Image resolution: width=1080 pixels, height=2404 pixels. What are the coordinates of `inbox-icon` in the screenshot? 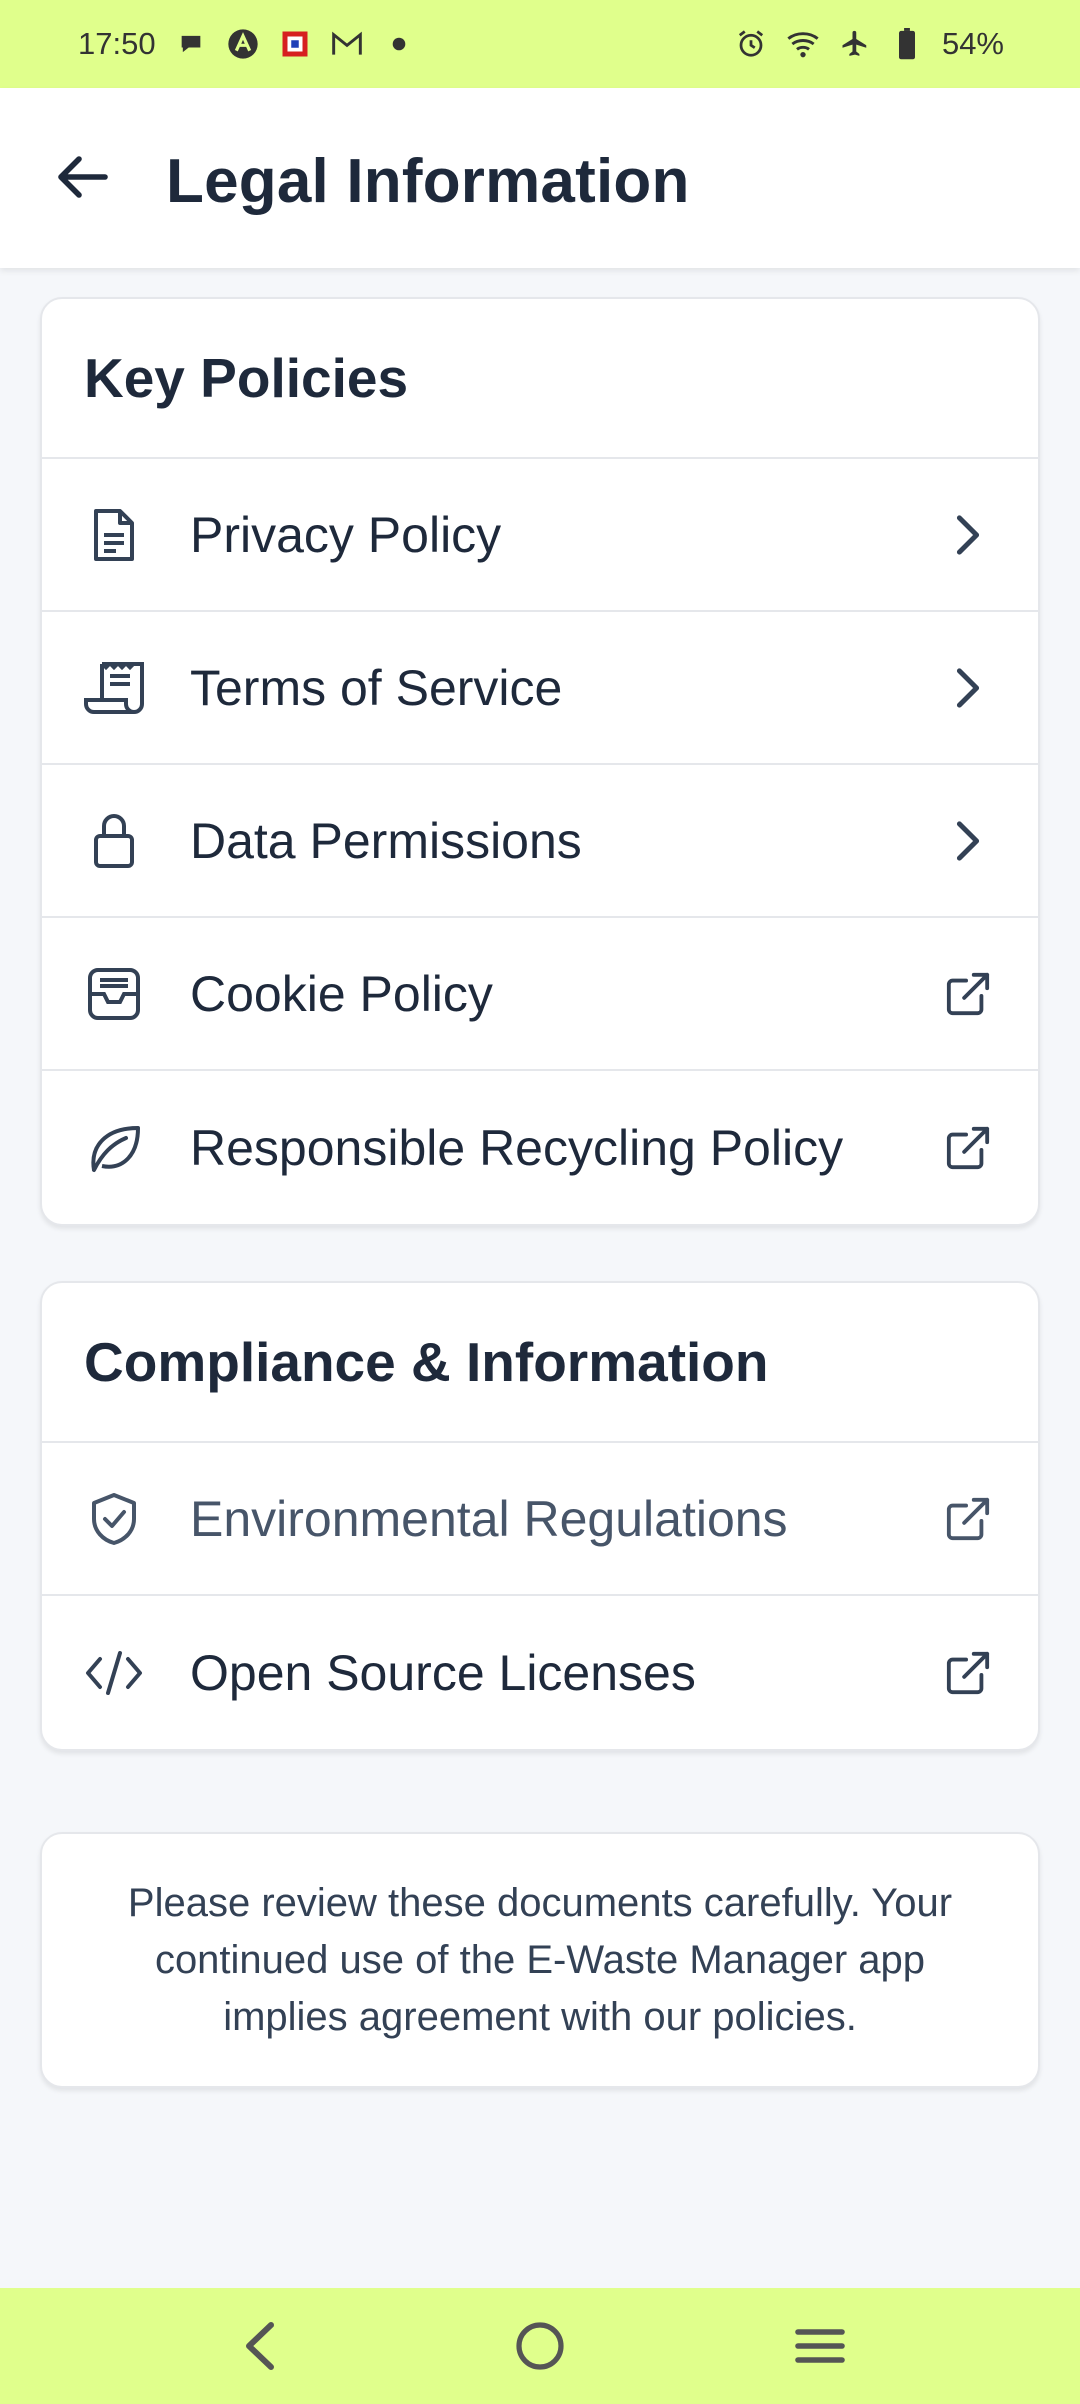 It's located at (114, 994).